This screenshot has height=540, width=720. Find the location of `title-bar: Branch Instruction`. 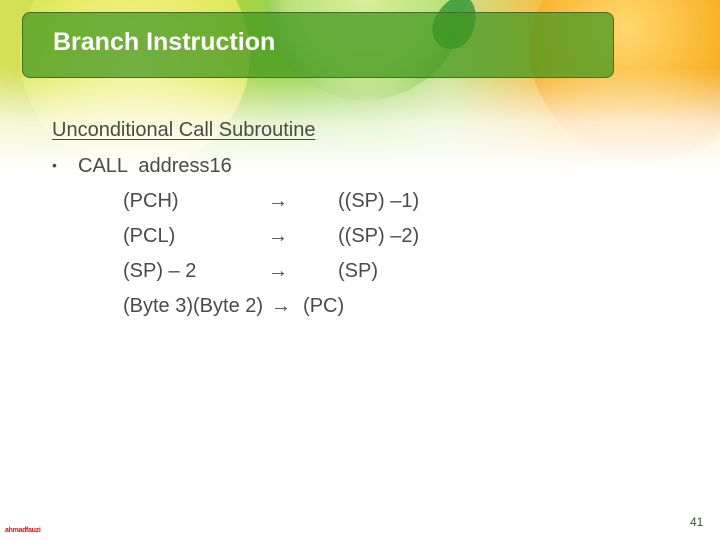

title-bar: Branch Instruction is located at coordinates (318, 45).